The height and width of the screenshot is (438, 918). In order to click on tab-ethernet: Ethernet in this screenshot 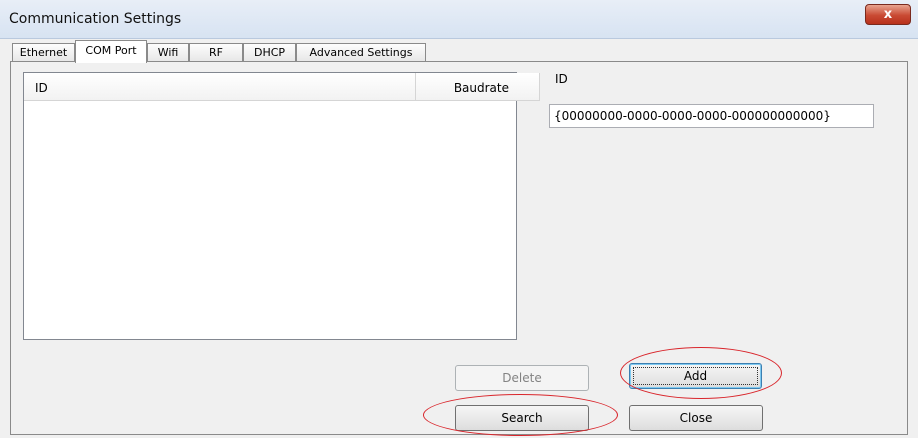, I will do `click(43, 52)`.